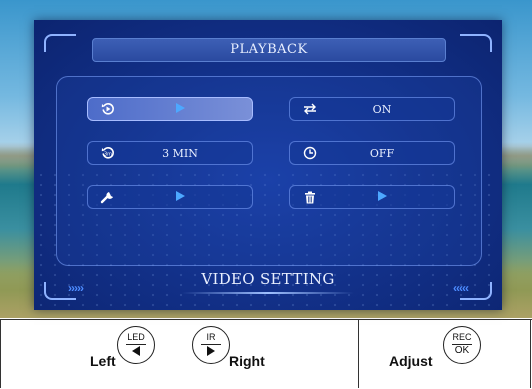 The height and width of the screenshot is (389, 532). Describe the element at coordinates (268, 279) in the screenshot. I see `footer-title: VIDEO SETTING` at that location.